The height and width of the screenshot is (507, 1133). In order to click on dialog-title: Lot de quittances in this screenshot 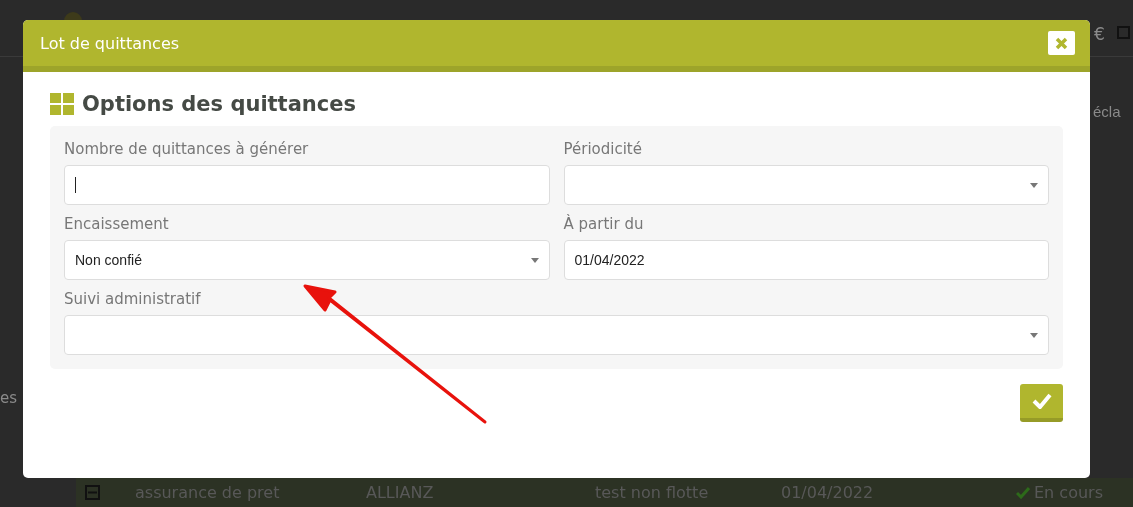, I will do `click(110, 43)`.